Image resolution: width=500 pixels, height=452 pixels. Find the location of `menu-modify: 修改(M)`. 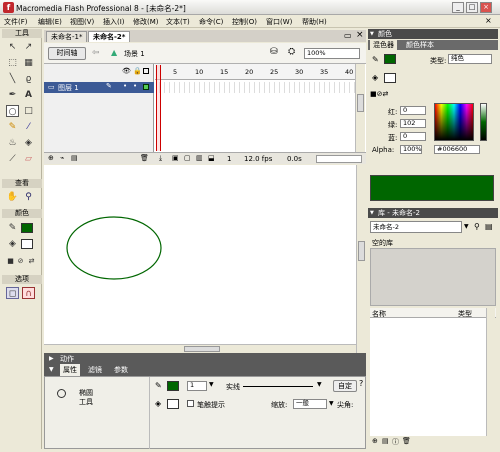

menu-modify: 修改(M) is located at coordinates (146, 22).